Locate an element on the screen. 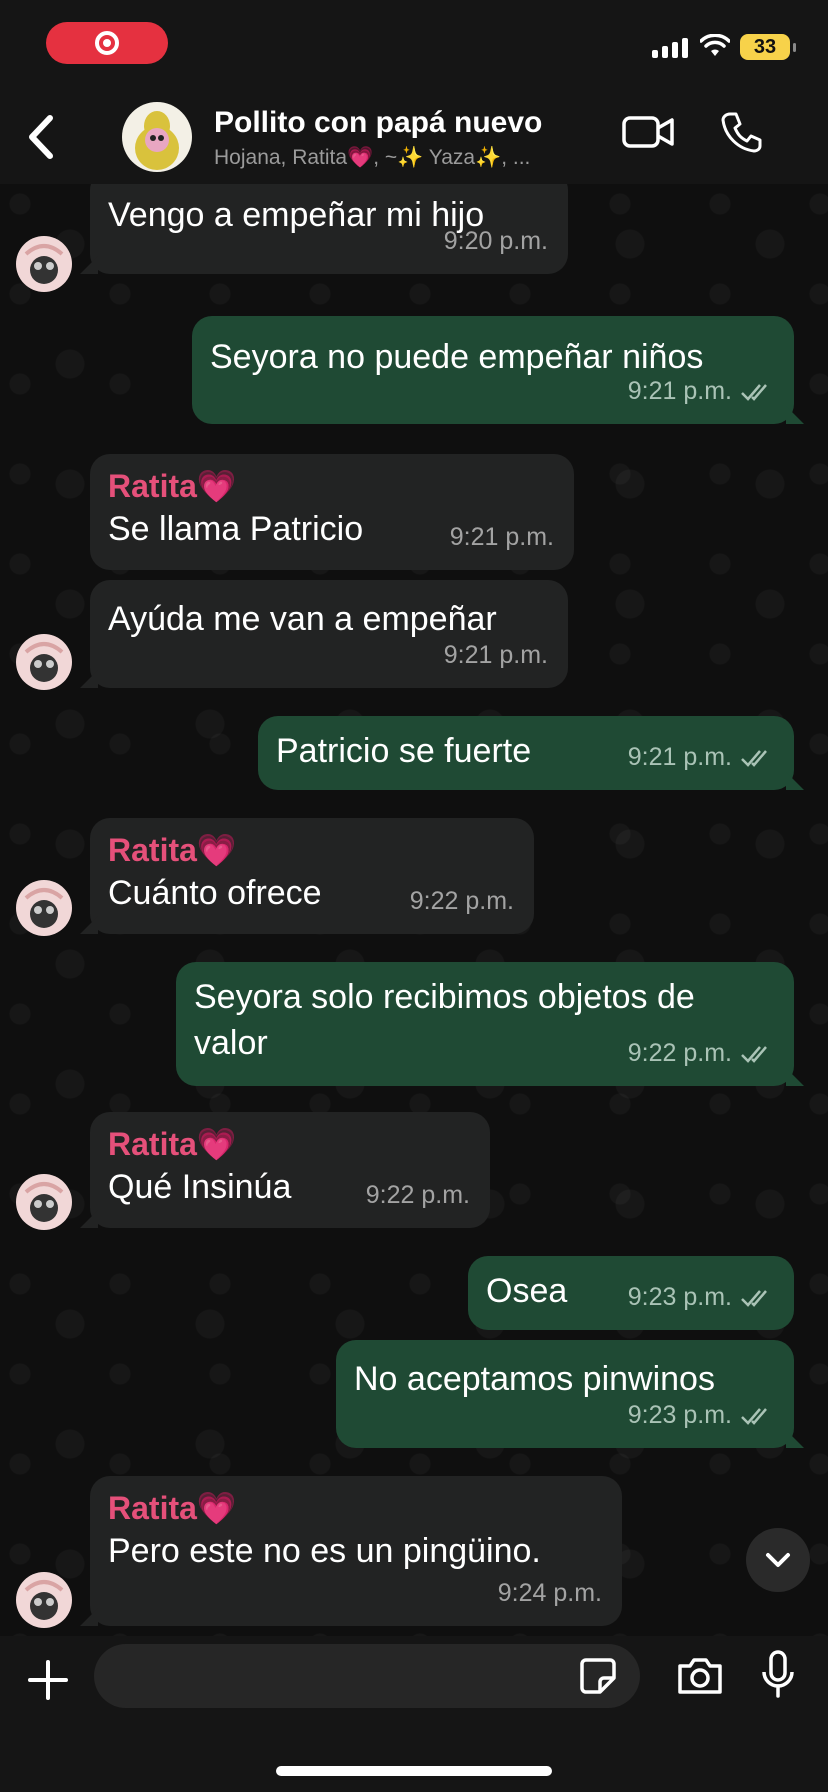 Image resolution: width=828 pixels, height=1792 pixels. incoming-message: Ratita💗 Se llama Patricio 9:21 p.m. is located at coordinates (332, 512).